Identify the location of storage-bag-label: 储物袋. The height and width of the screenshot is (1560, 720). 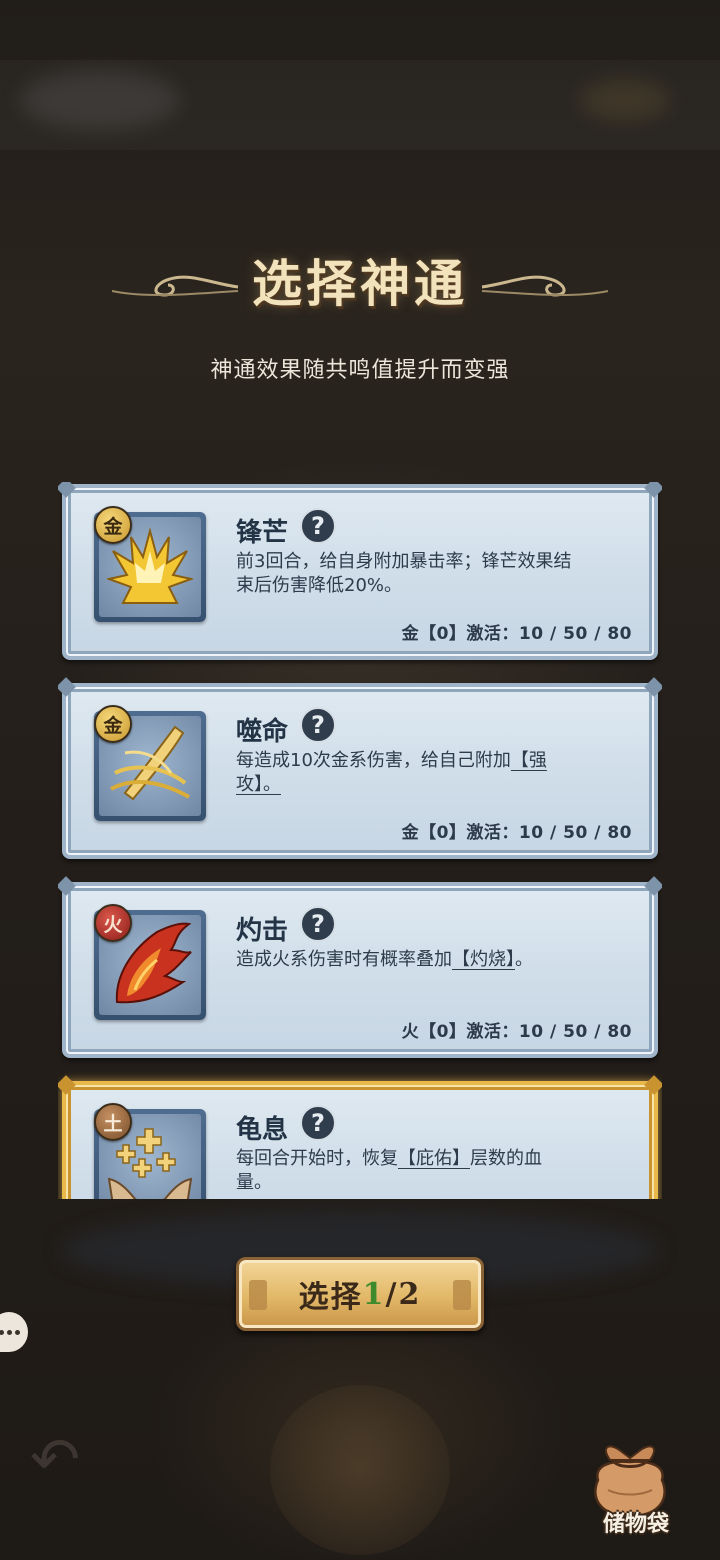
(635, 1524).